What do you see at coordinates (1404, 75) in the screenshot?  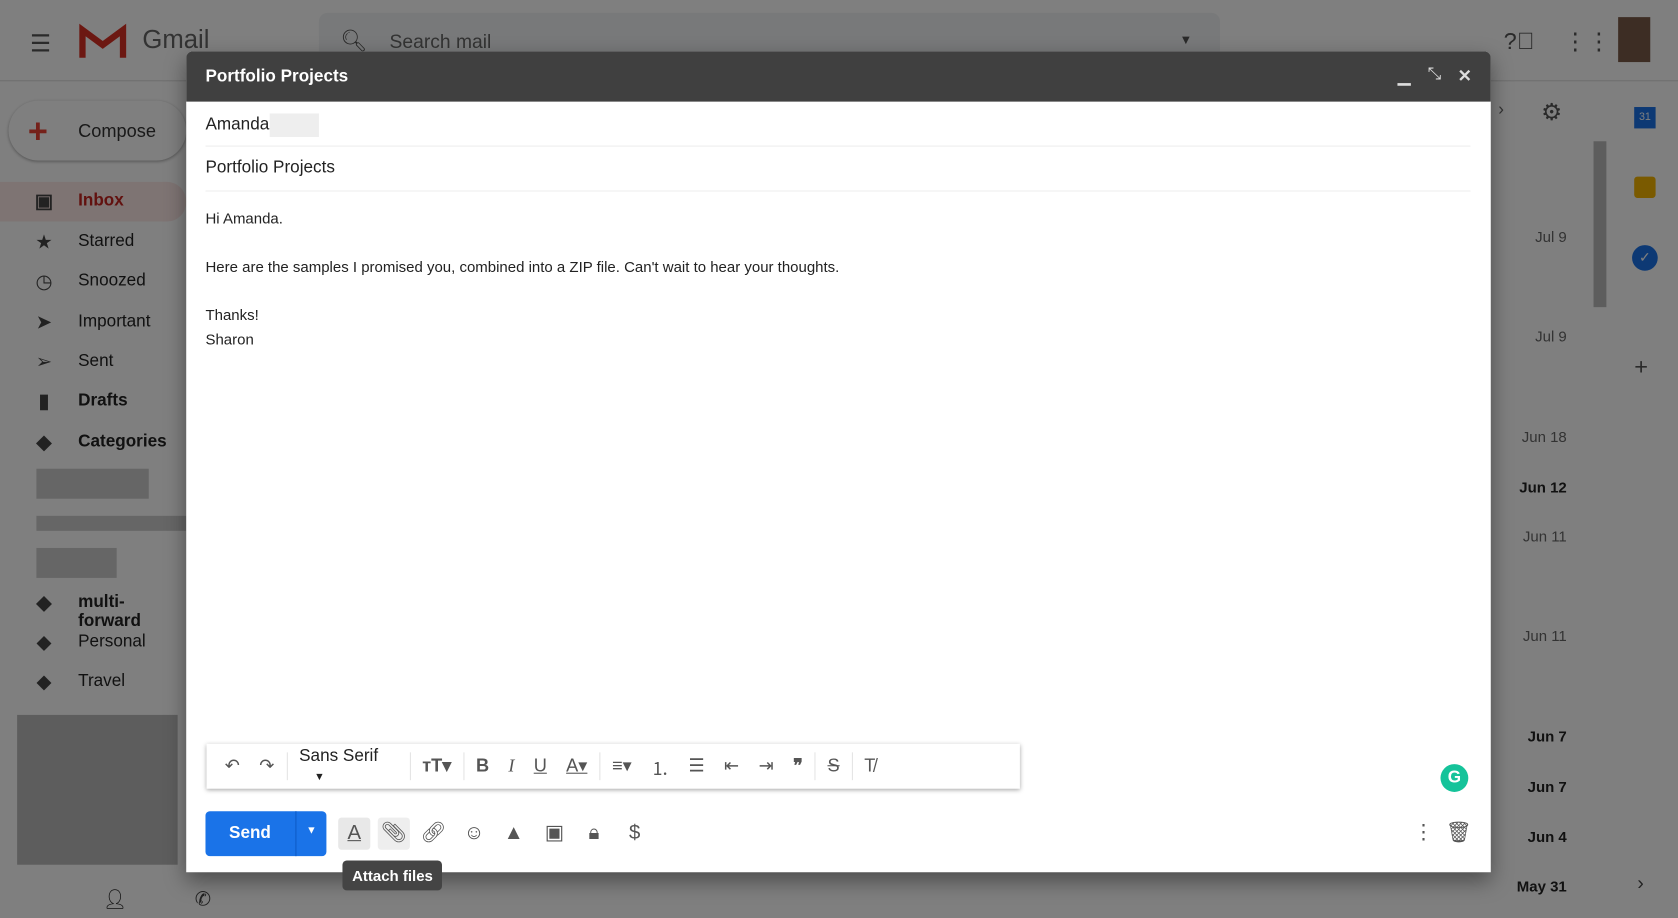 I see `minimize-icon: ▁` at bounding box center [1404, 75].